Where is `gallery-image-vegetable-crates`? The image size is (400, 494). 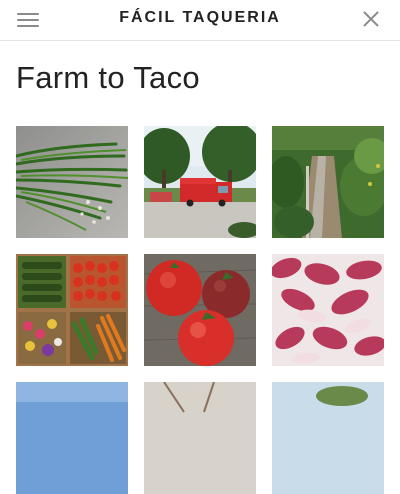
gallery-image-vegetable-crates is located at coordinates (72, 310).